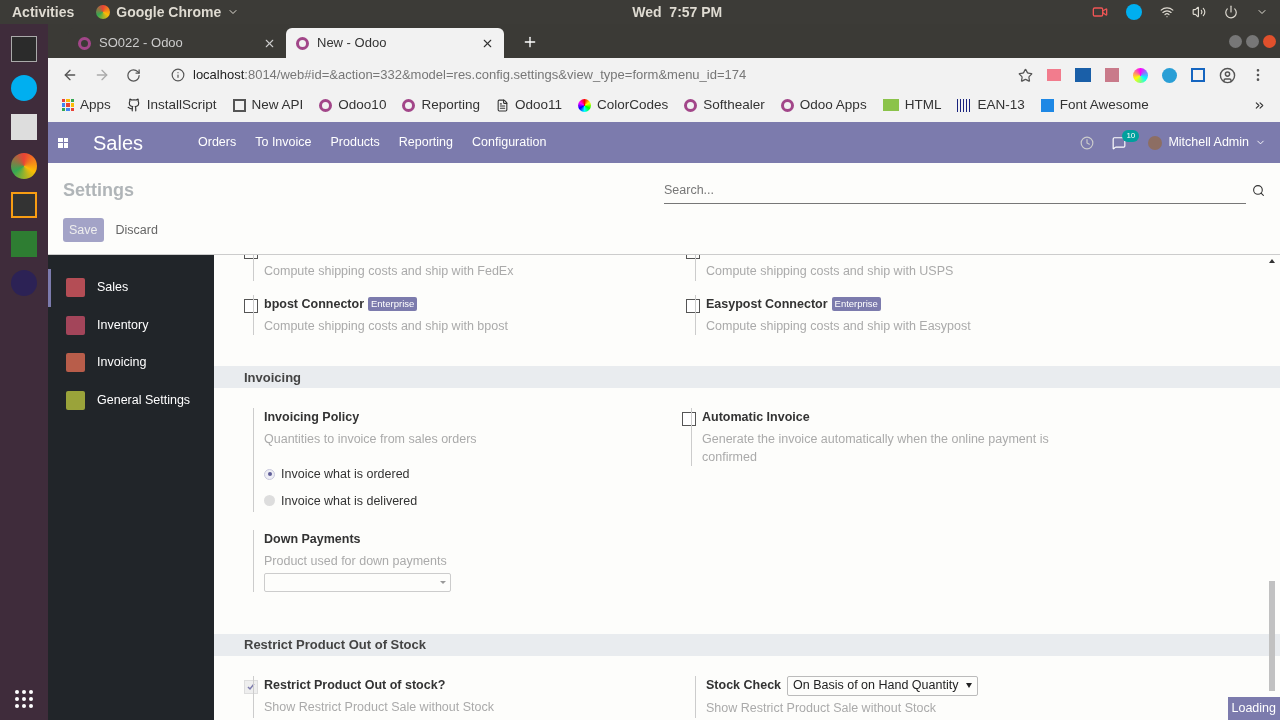 Image resolution: width=1280 pixels, height=720 pixels. Describe the element at coordinates (24, 699) in the screenshot. I see `app-grid-icon` at that location.